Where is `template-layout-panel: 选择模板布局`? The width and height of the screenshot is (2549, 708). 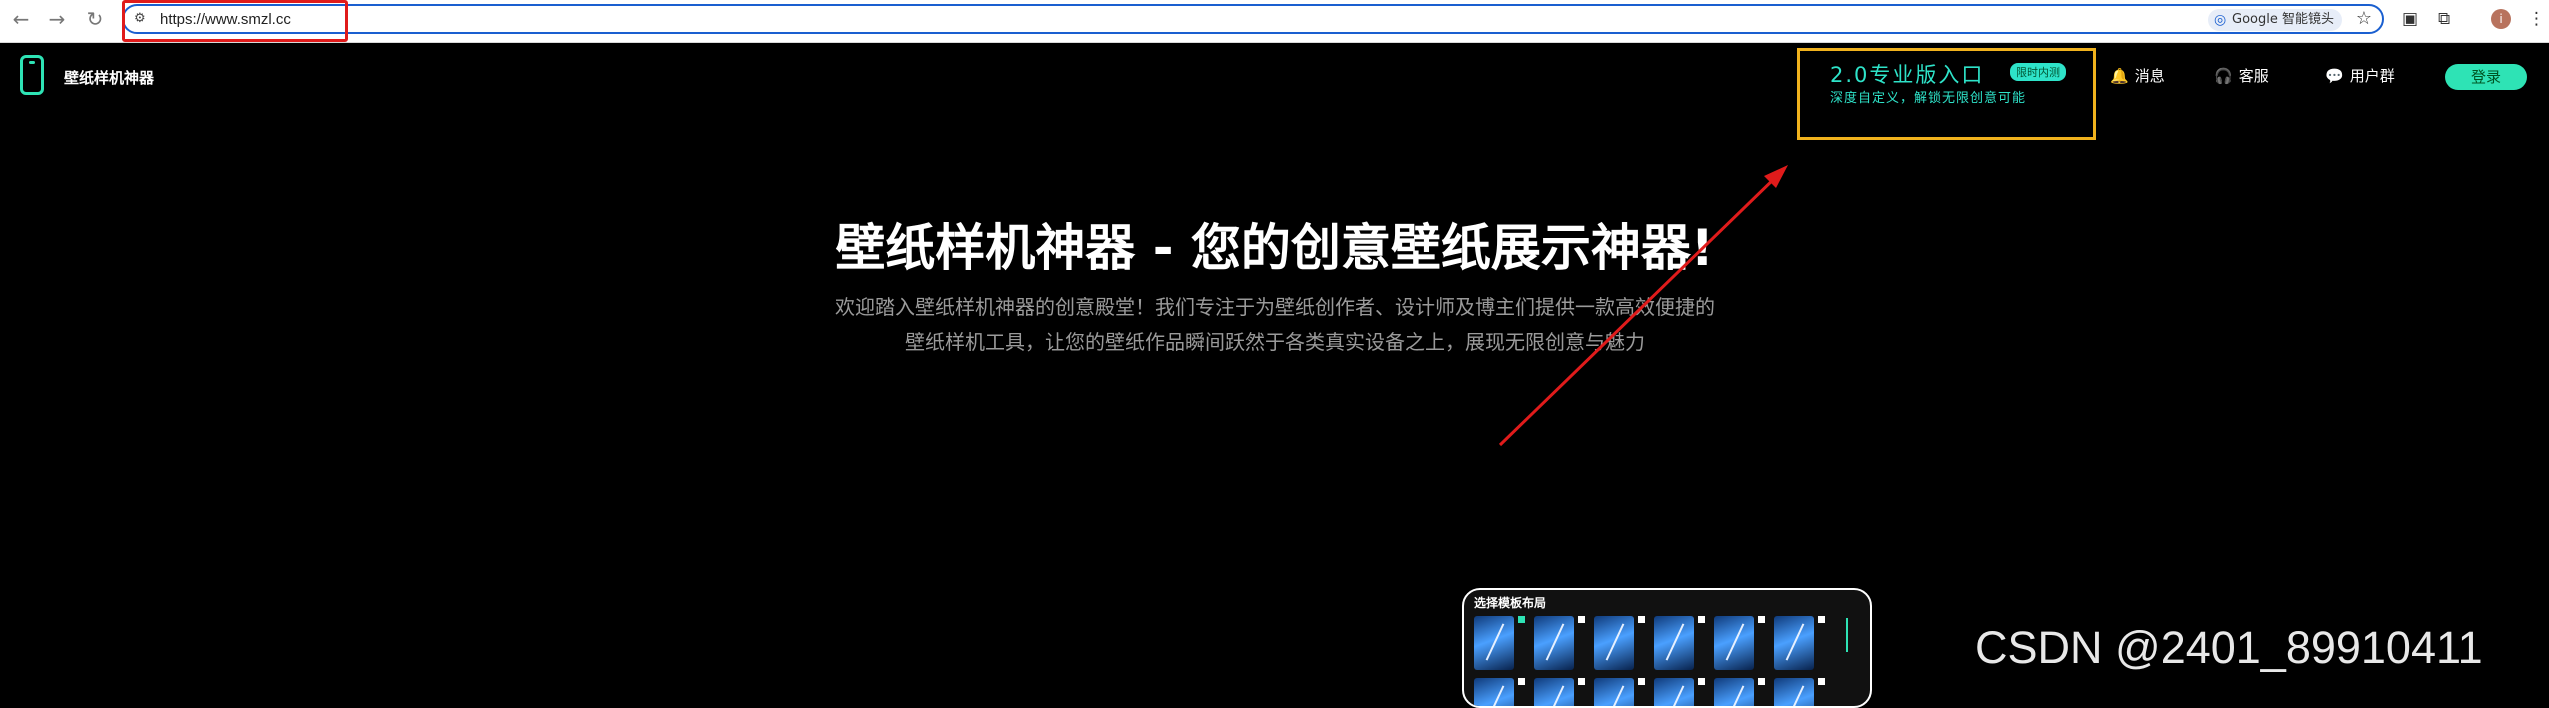
template-layout-panel: 选择模板布局 is located at coordinates (1667, 648).